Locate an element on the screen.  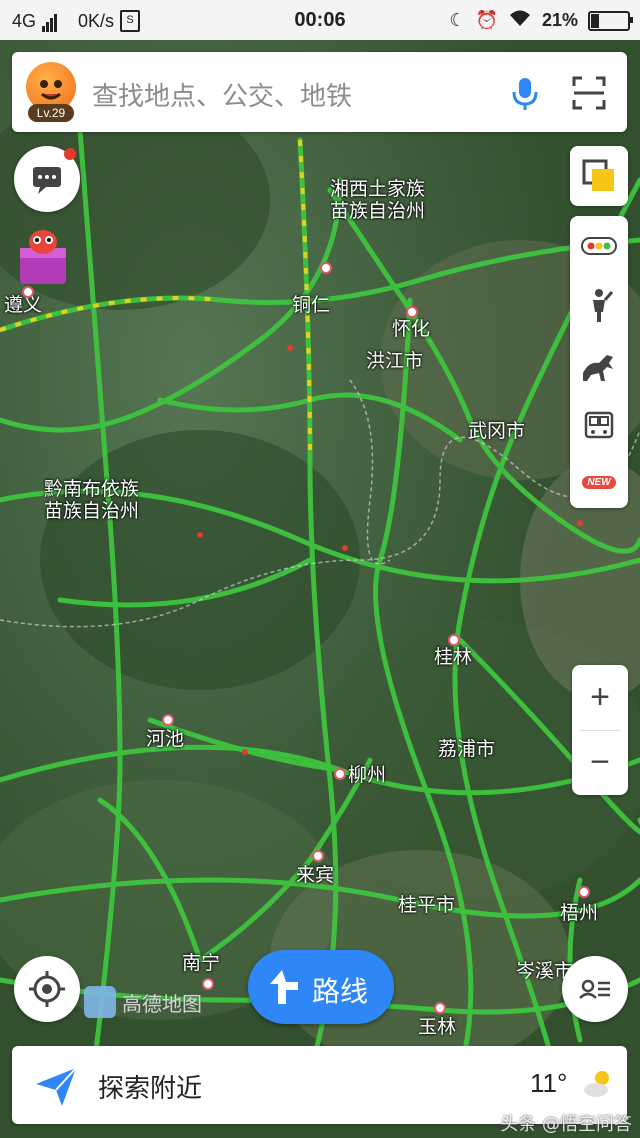
city-dot-hechi is located at coordinates (168, 720).